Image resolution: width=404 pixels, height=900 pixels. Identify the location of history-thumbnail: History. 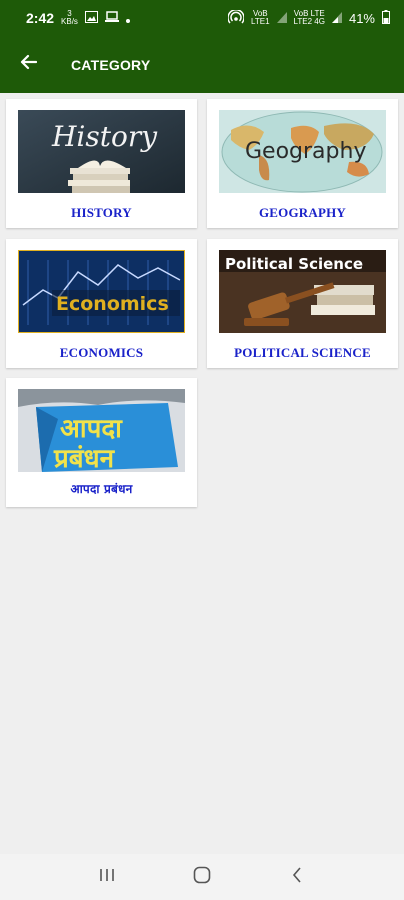
(101, 151).